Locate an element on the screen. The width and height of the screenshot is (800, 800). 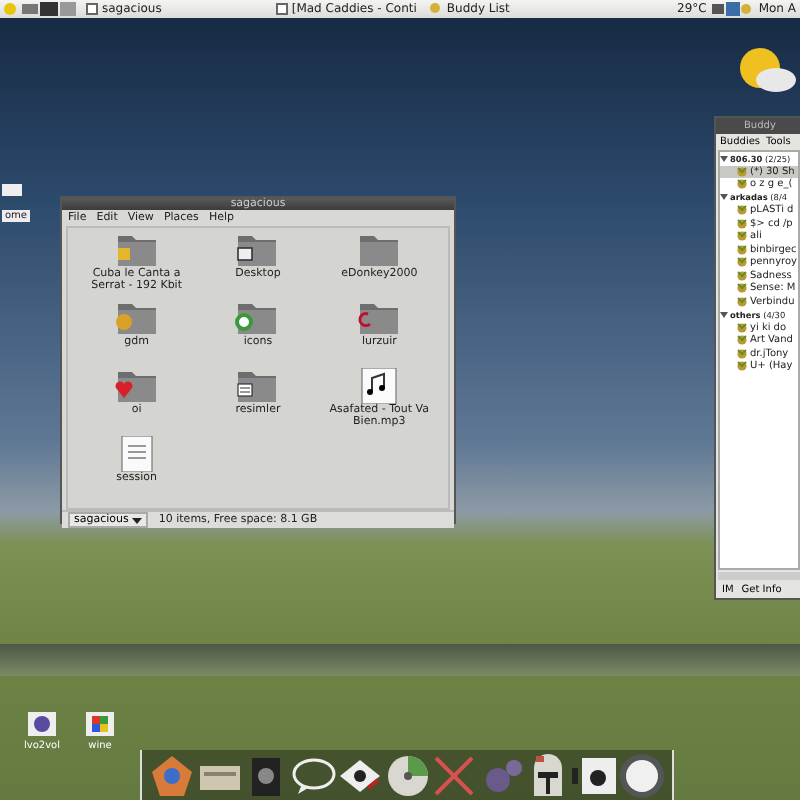
caret-icon is located at coordinates (137, 520).